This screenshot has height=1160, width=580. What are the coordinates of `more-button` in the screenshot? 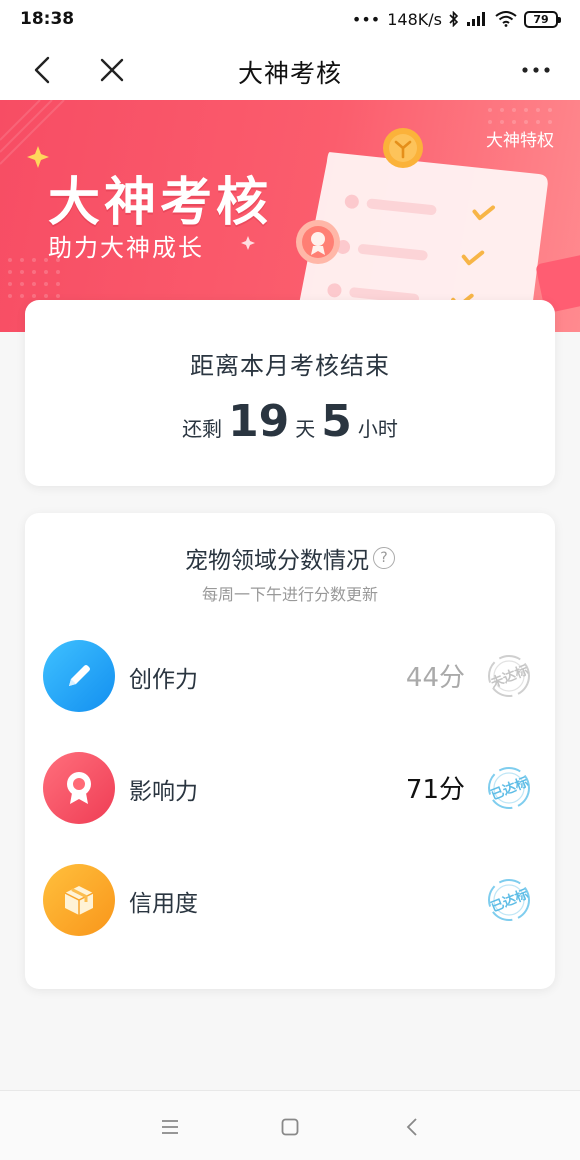 It's located at (536, 70).